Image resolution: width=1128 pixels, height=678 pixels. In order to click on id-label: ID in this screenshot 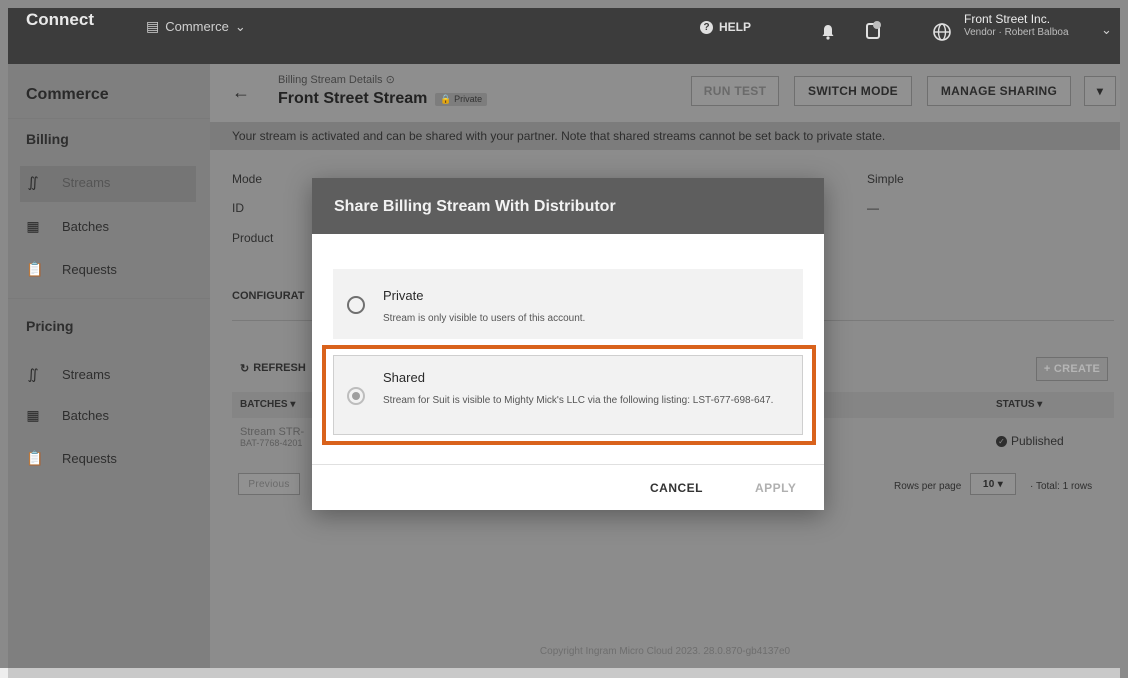, I will do `click(238, 208)`.